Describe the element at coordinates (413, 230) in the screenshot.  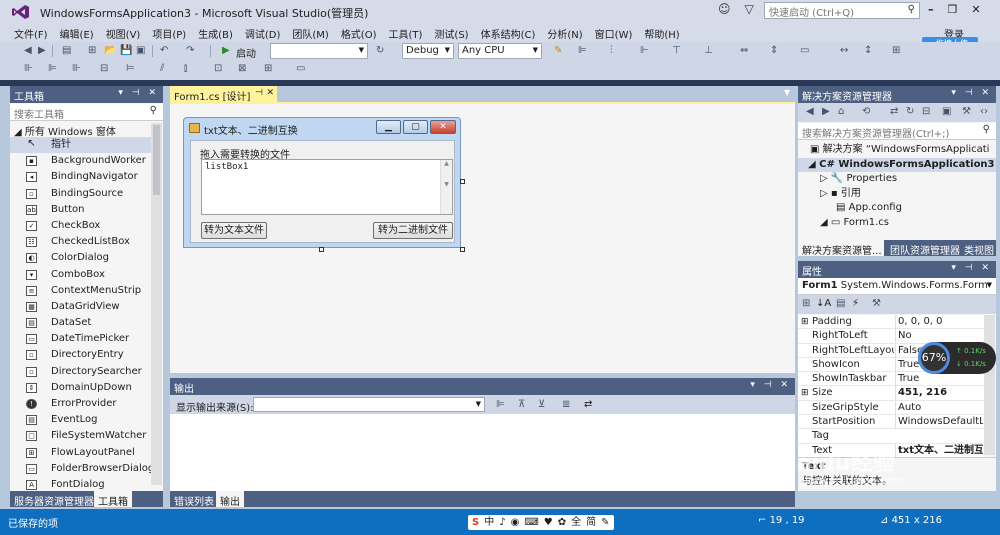
I see `convert-to-binary-button: 转为二进制文件` at that location.